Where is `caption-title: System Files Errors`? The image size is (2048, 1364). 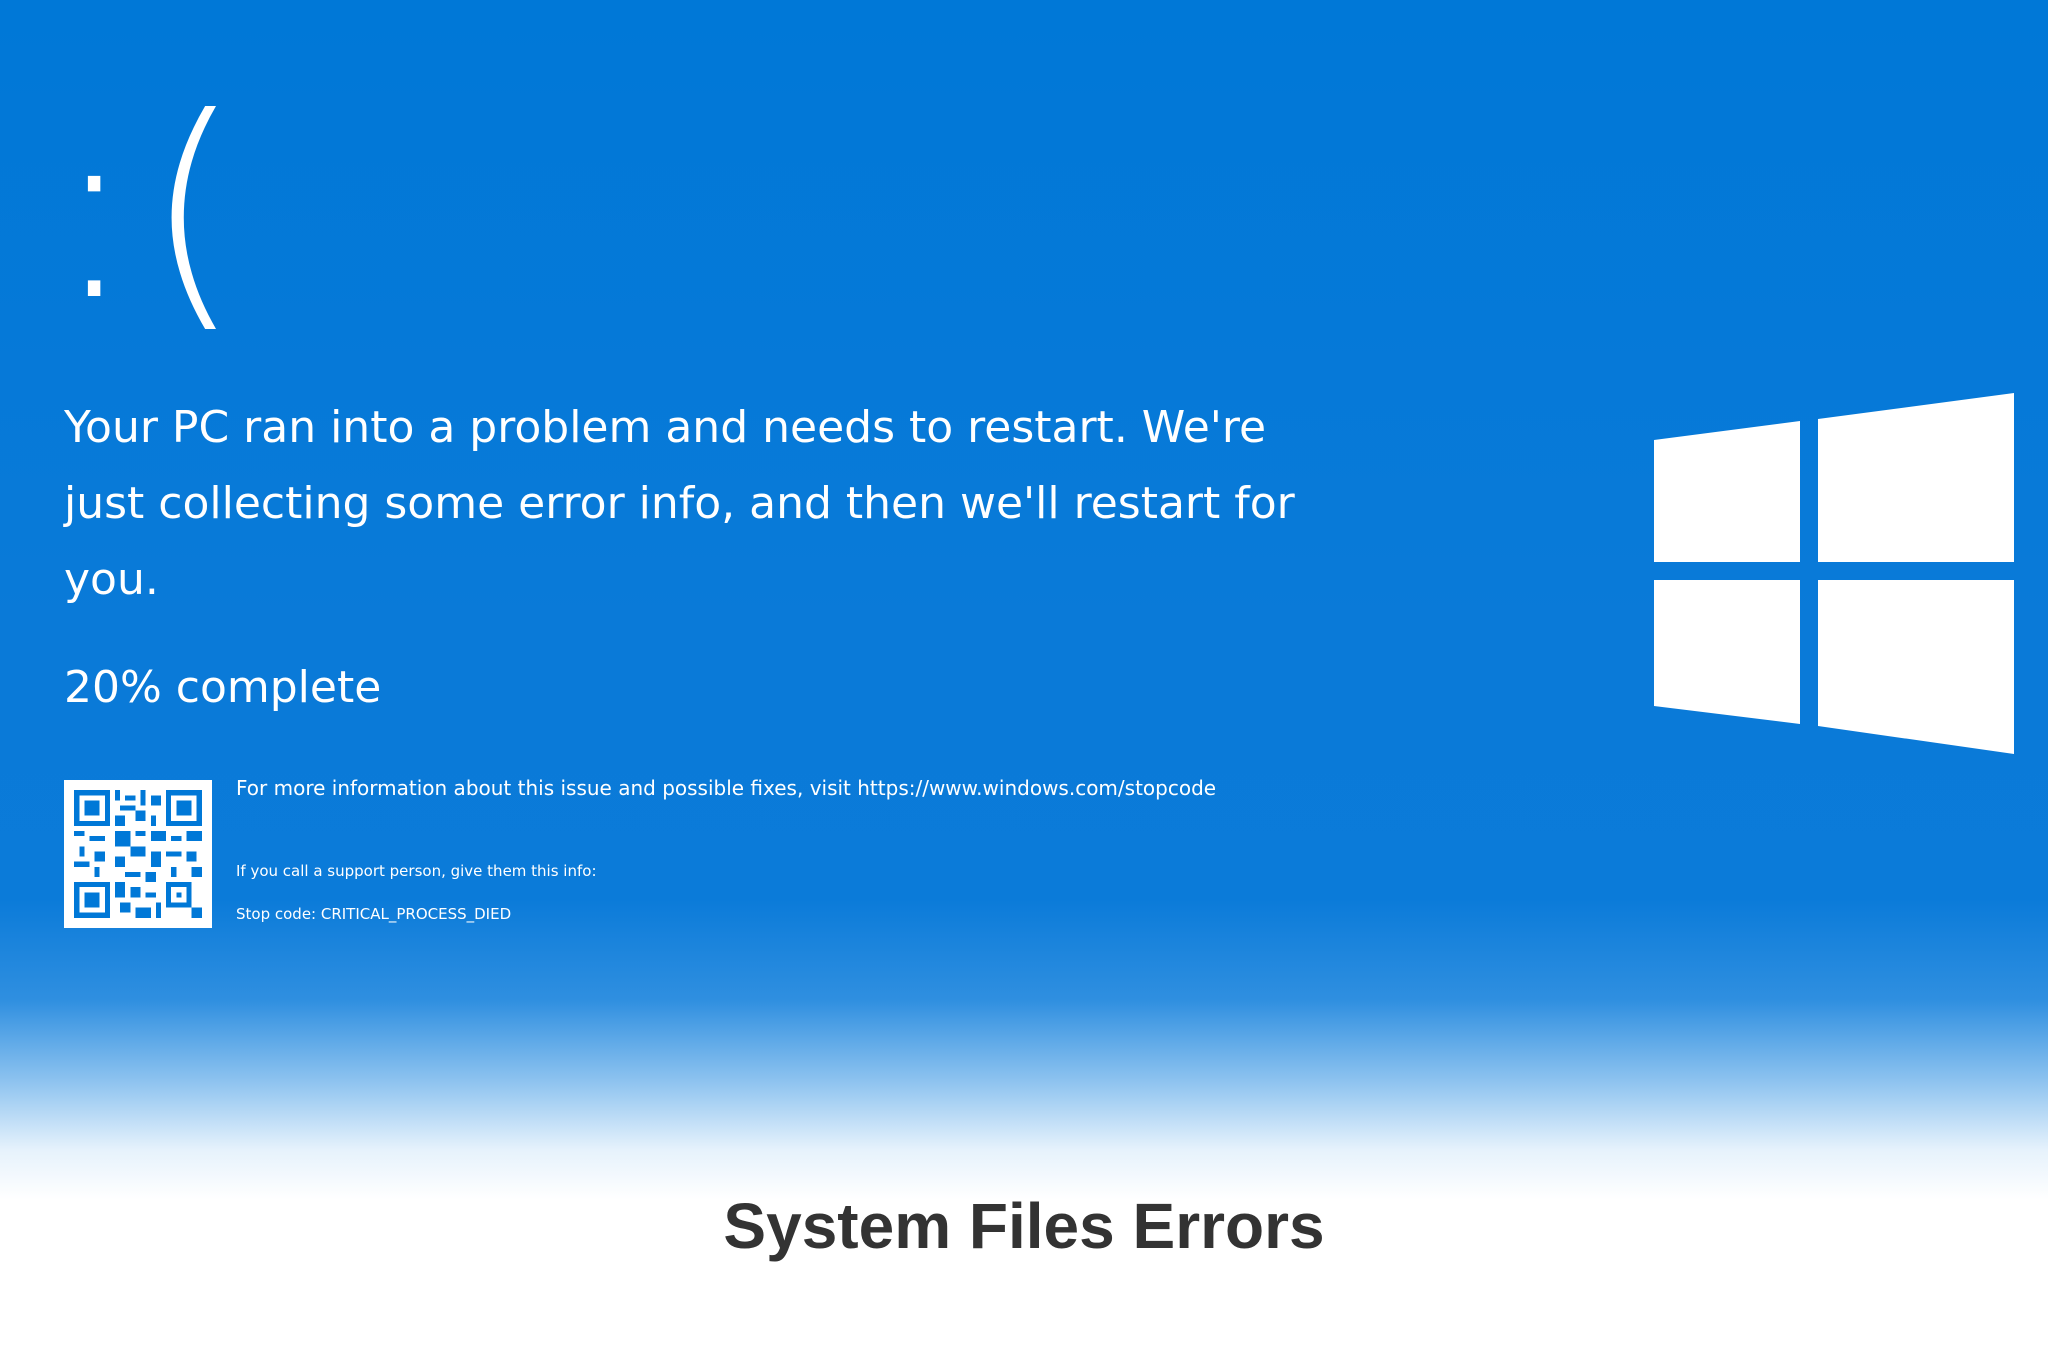 caption-title: System Files Errors is located at coordinates (1024, 1226).